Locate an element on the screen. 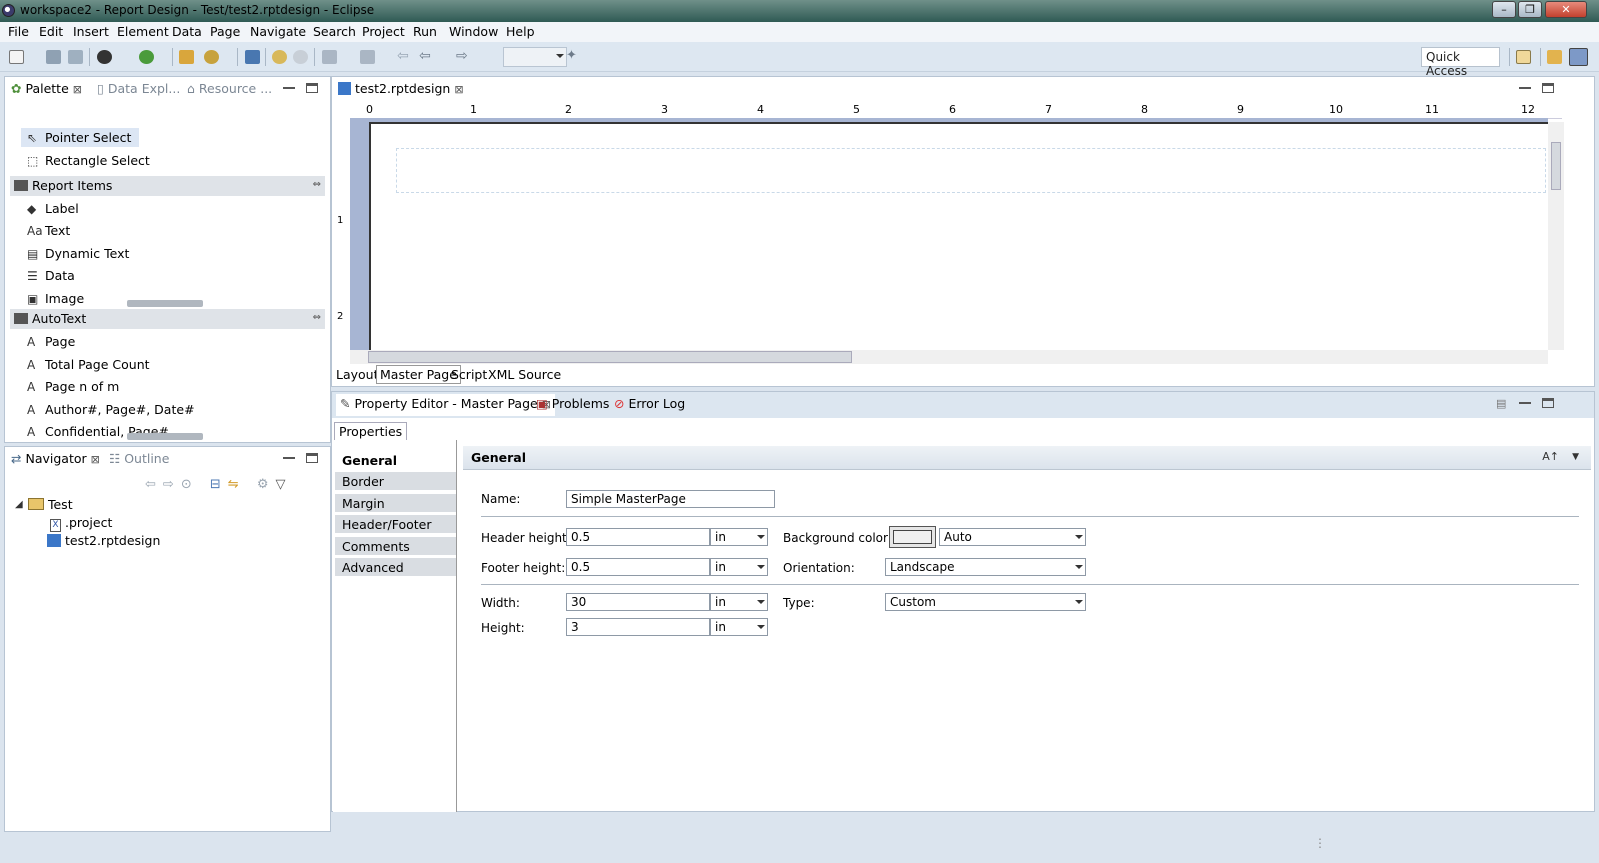 The width and height of the screenshot is (1599, 863). autotext-item-author-page-date: A Author#, Page#, Date# is located at coordinates (111, 409).